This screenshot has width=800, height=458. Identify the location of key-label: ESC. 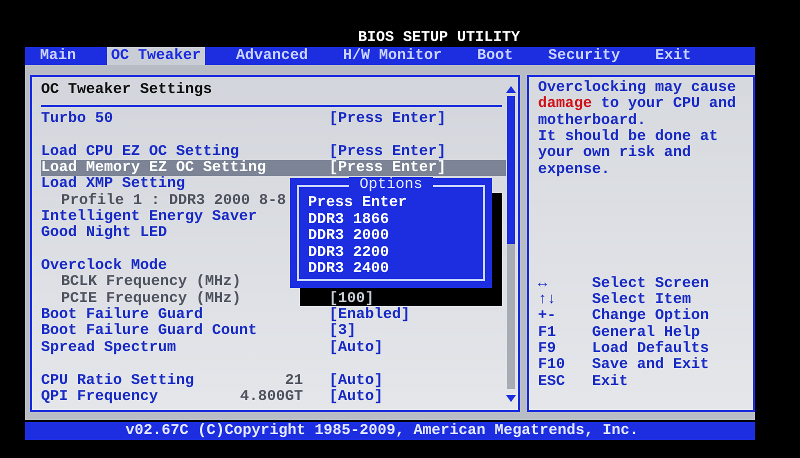
(552, 382).